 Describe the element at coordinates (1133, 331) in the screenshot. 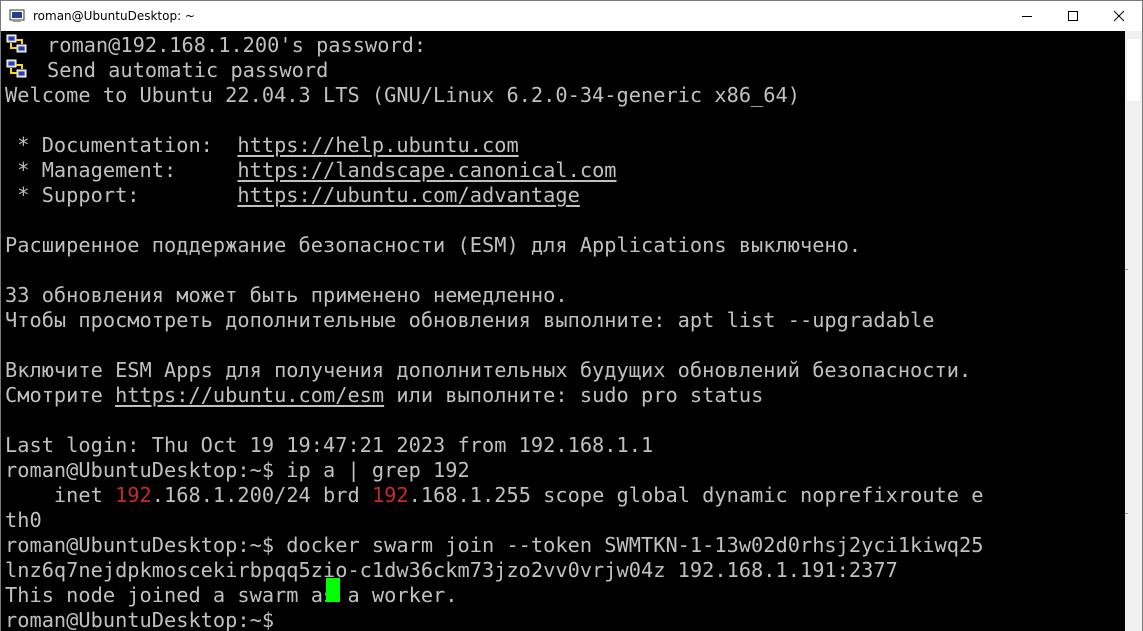

I see `vertical-scrollbar` at that location.